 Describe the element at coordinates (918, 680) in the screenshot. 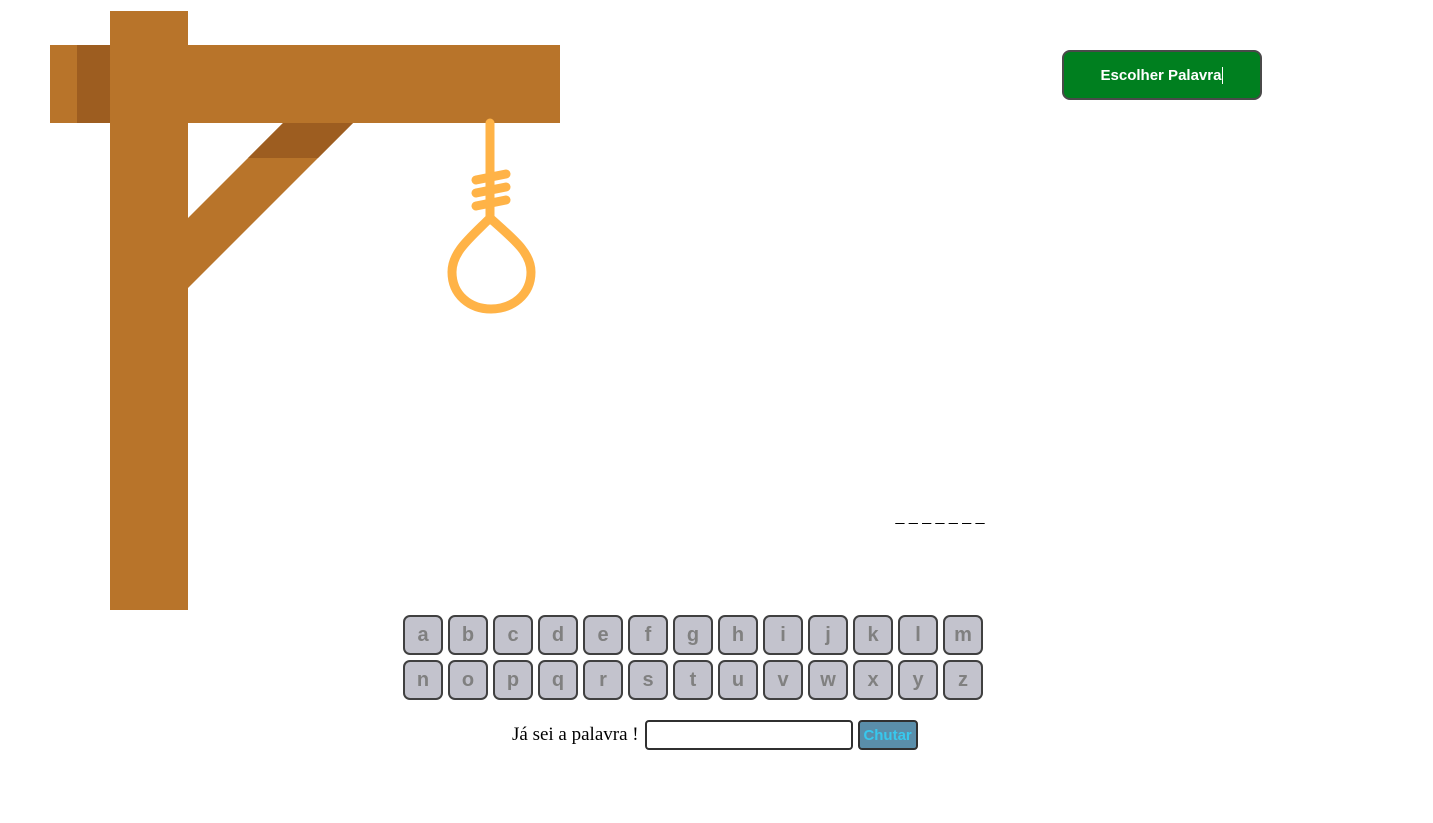

I see `key-y: y` at that location.